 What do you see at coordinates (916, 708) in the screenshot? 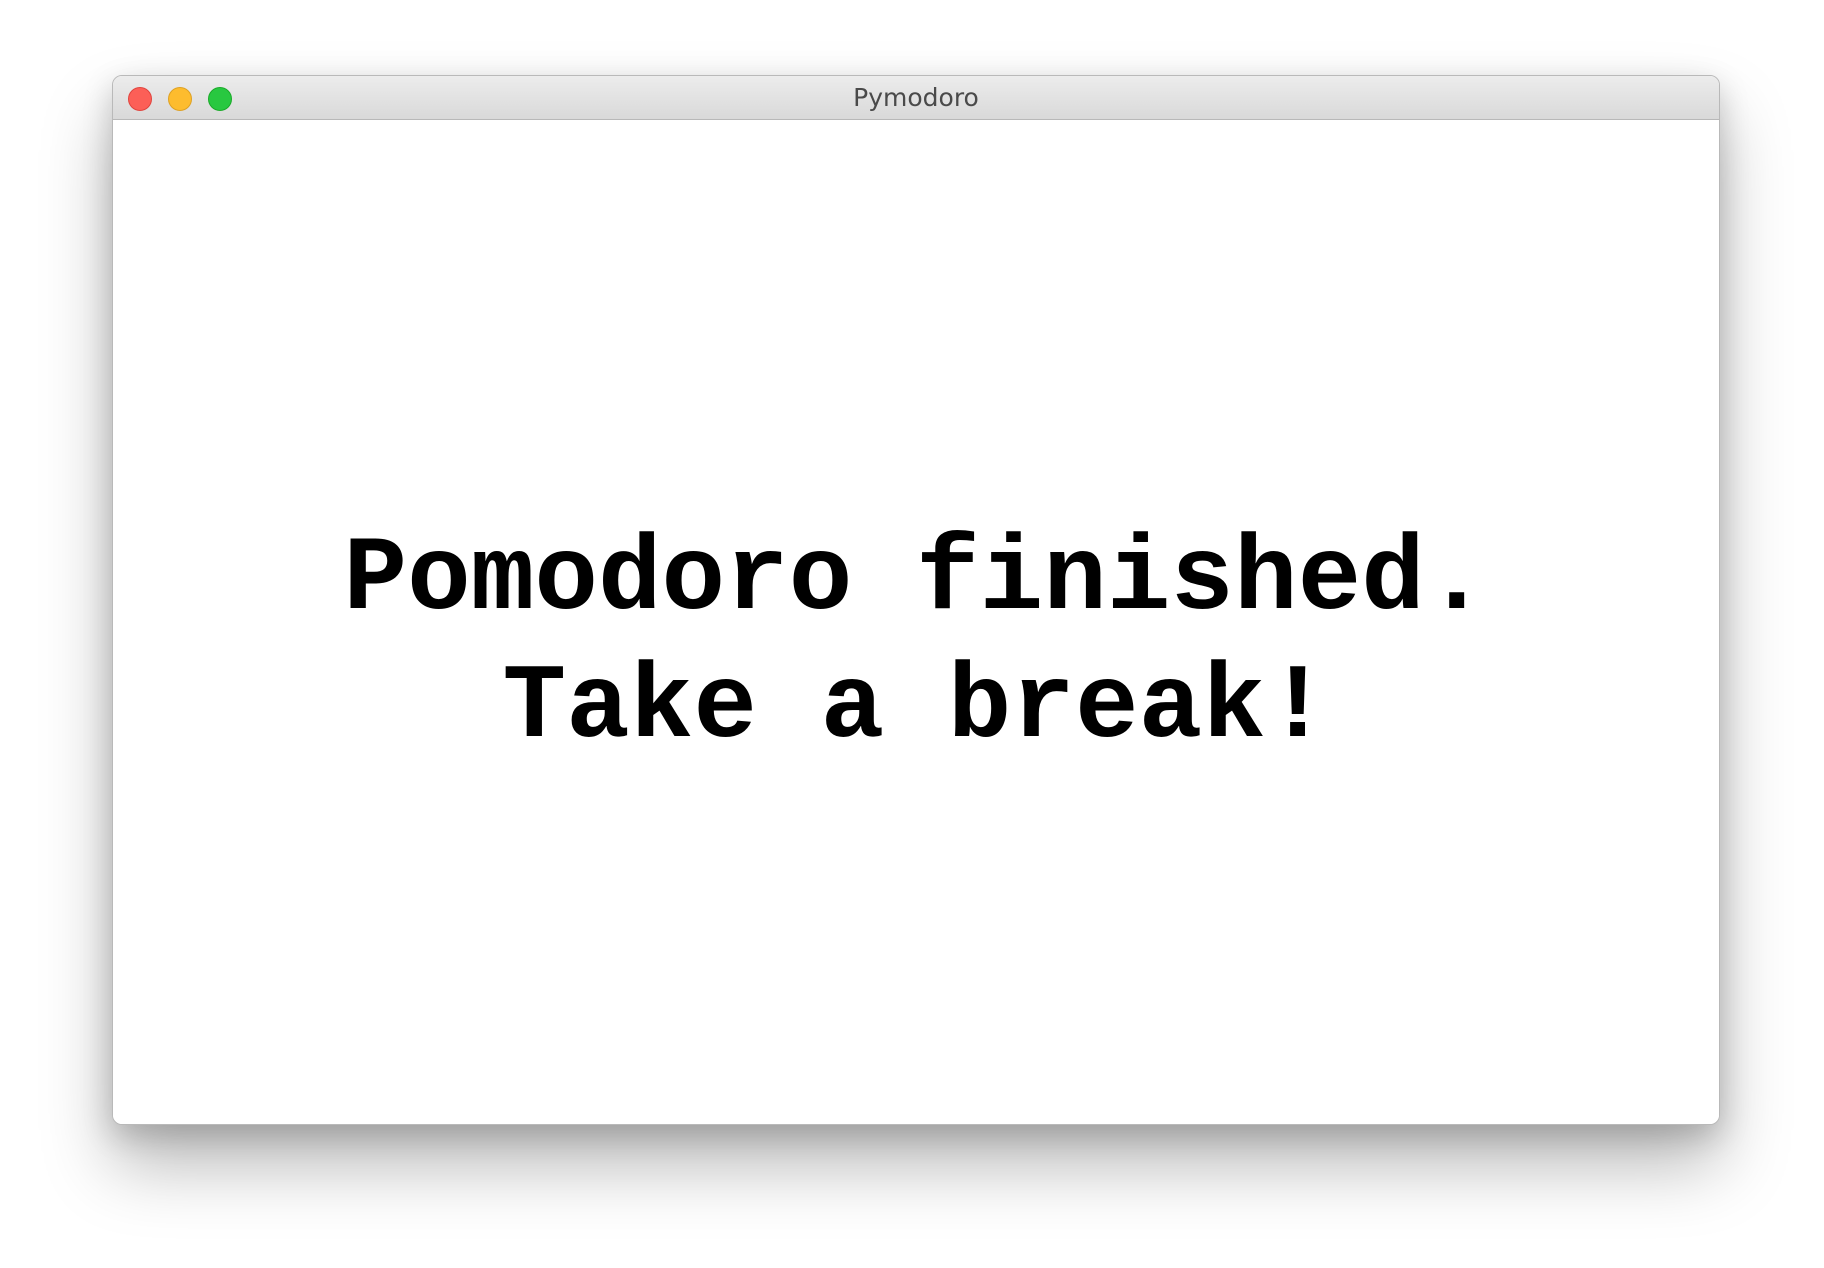
I see `message-line-2: Take a break!` at bounding box center [916, 708].